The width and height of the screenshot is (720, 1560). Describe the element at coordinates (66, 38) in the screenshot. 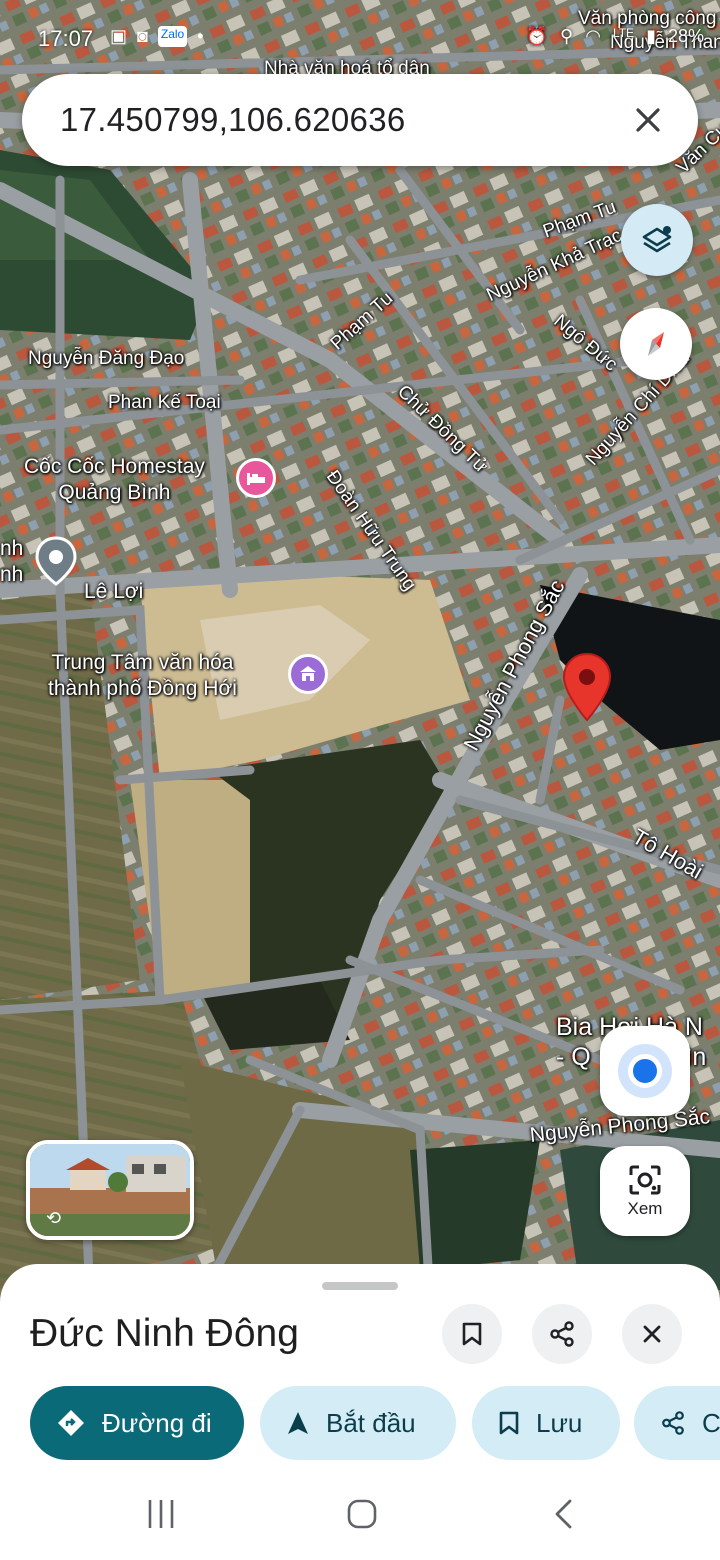

I see `status-time: 17:07` at that location.